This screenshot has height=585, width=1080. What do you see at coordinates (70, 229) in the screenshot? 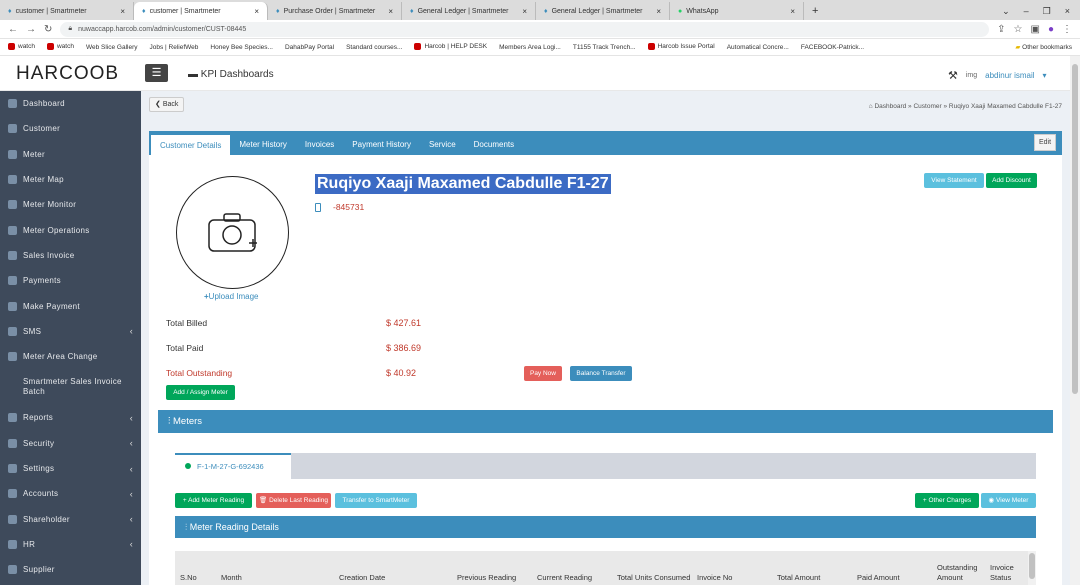
I see `sidebar-item-meter-operations: Meter Operations` at bounding box center [70, 229].